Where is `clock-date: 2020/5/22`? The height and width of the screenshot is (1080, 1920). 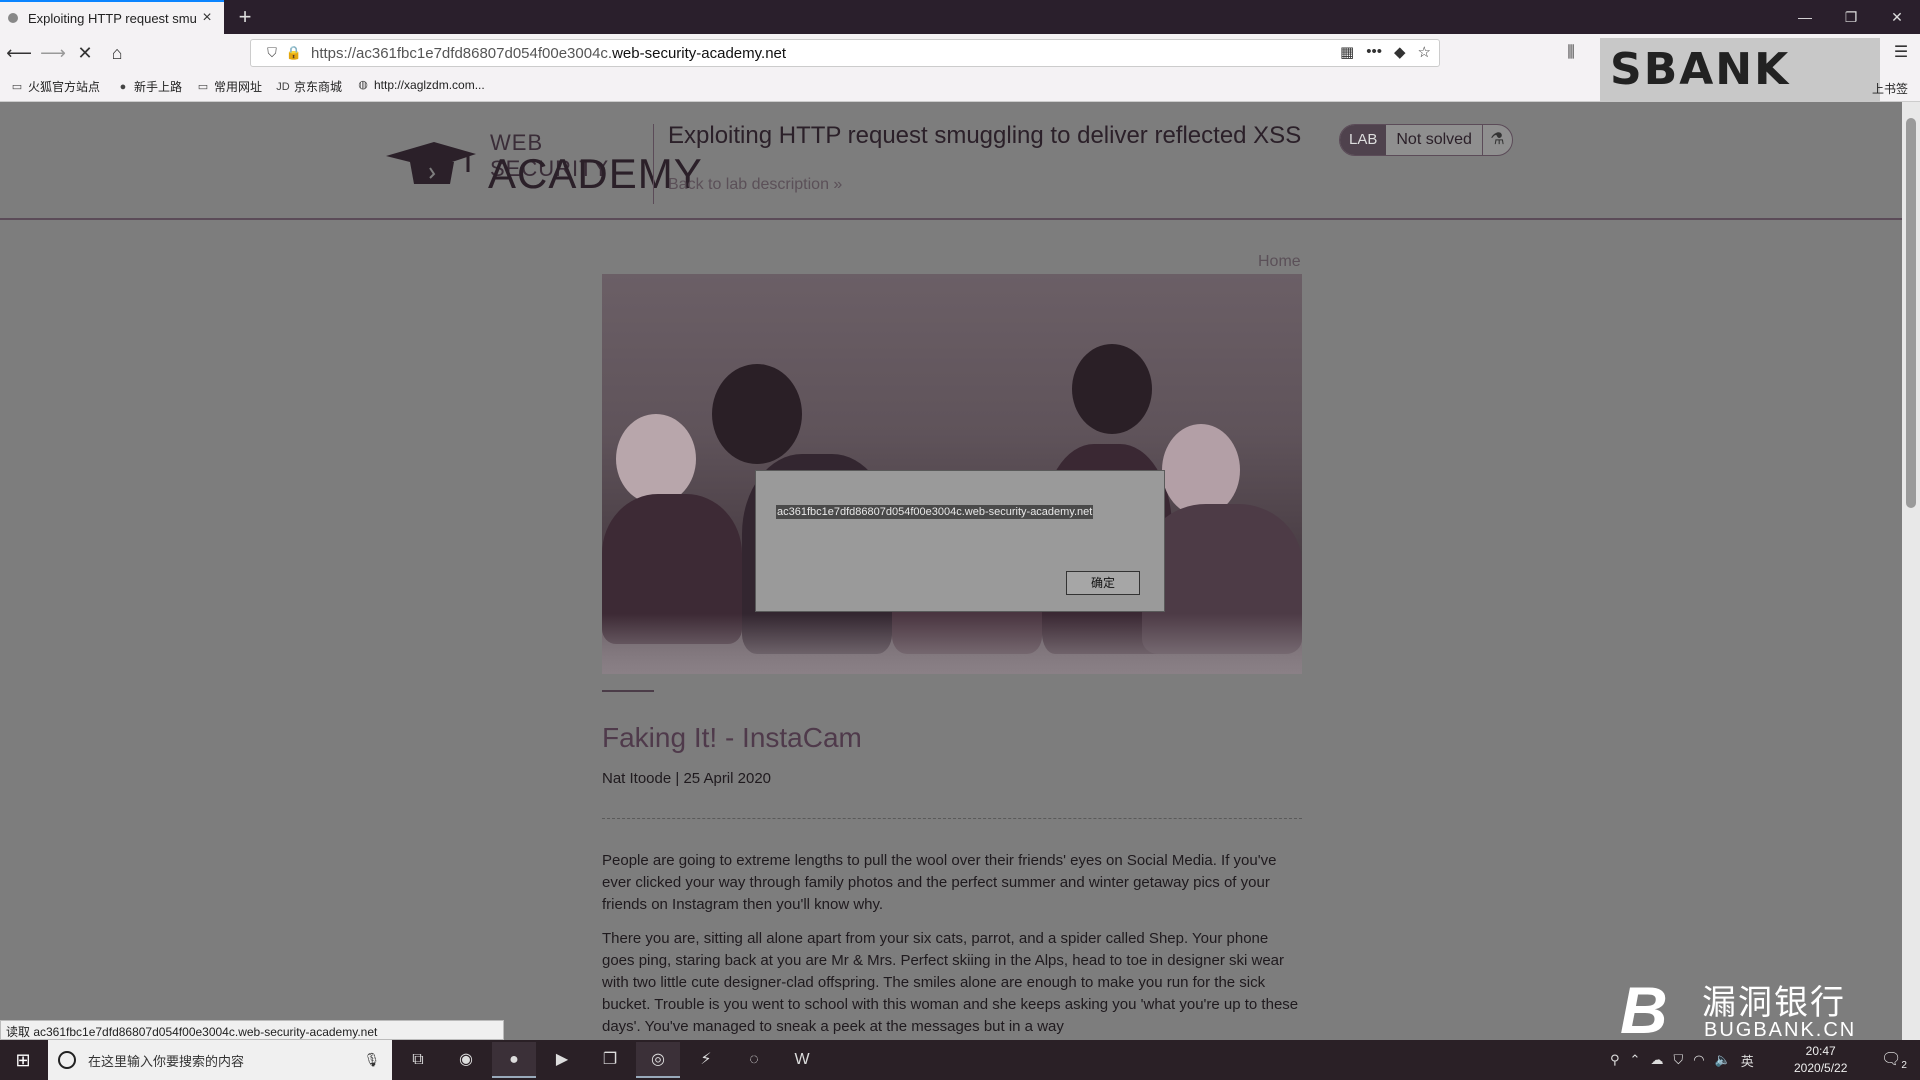
clock-date: 2020/5/22 is located at coordinates (1821, 1068).